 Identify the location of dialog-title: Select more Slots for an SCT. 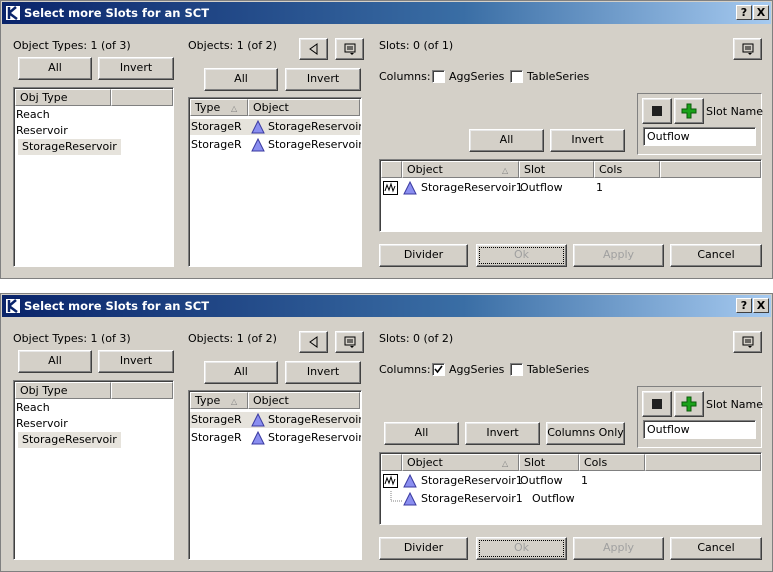
(117, 306).